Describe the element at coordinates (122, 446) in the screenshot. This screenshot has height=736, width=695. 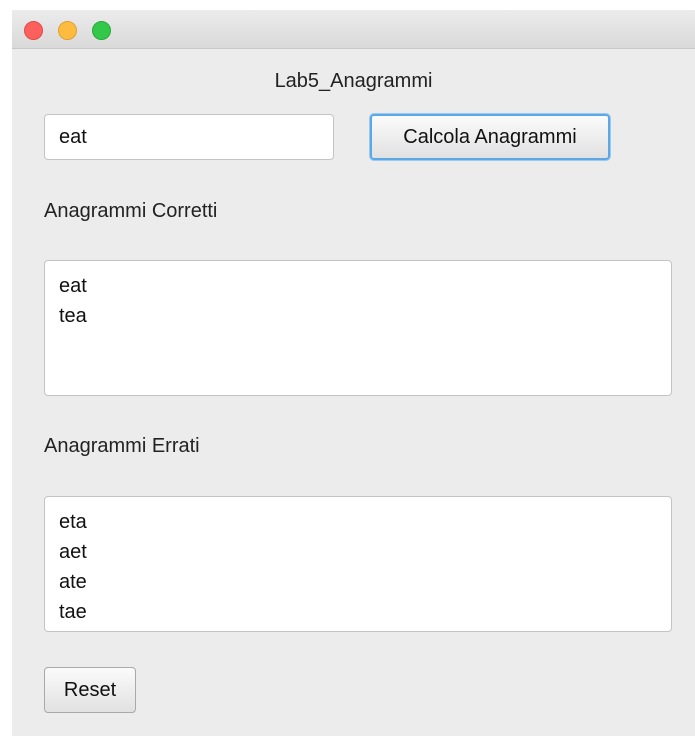
I see `anagrammi-errati-label: Anagrammi Errati` at that location.